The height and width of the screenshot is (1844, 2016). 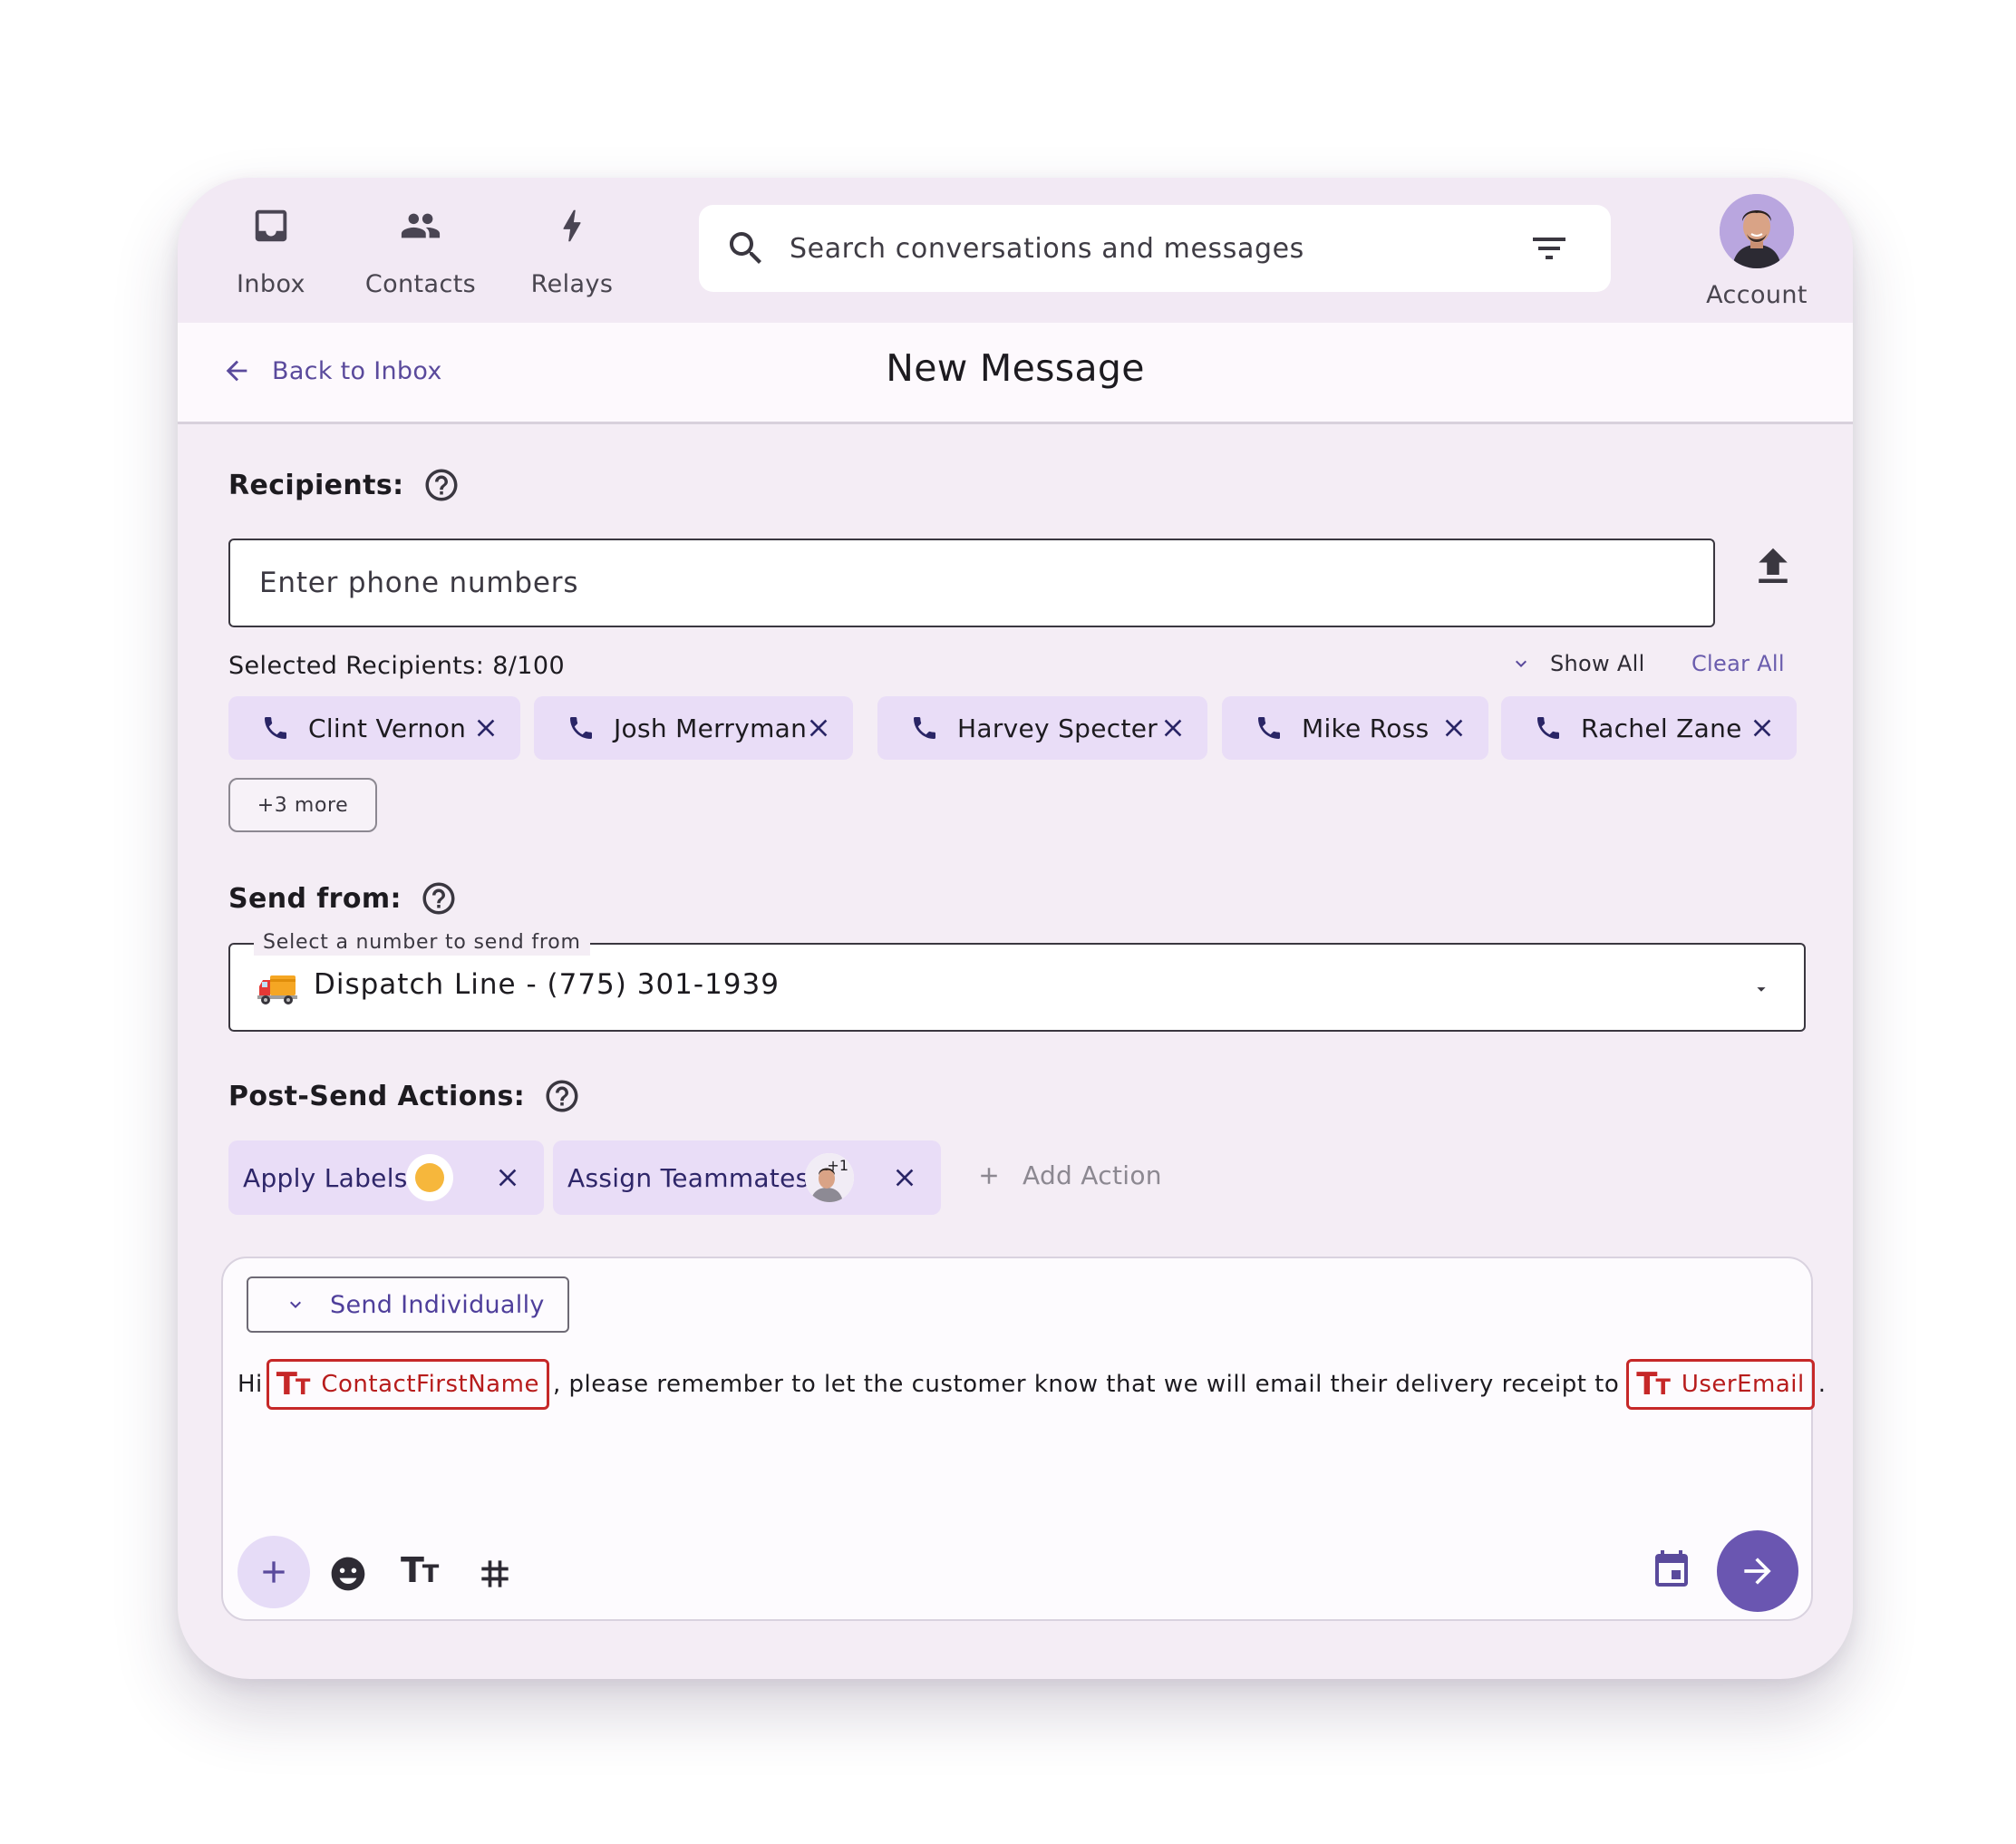 I want to click on variable-token: TT UserEmail, so click(x=1720, y=1384).